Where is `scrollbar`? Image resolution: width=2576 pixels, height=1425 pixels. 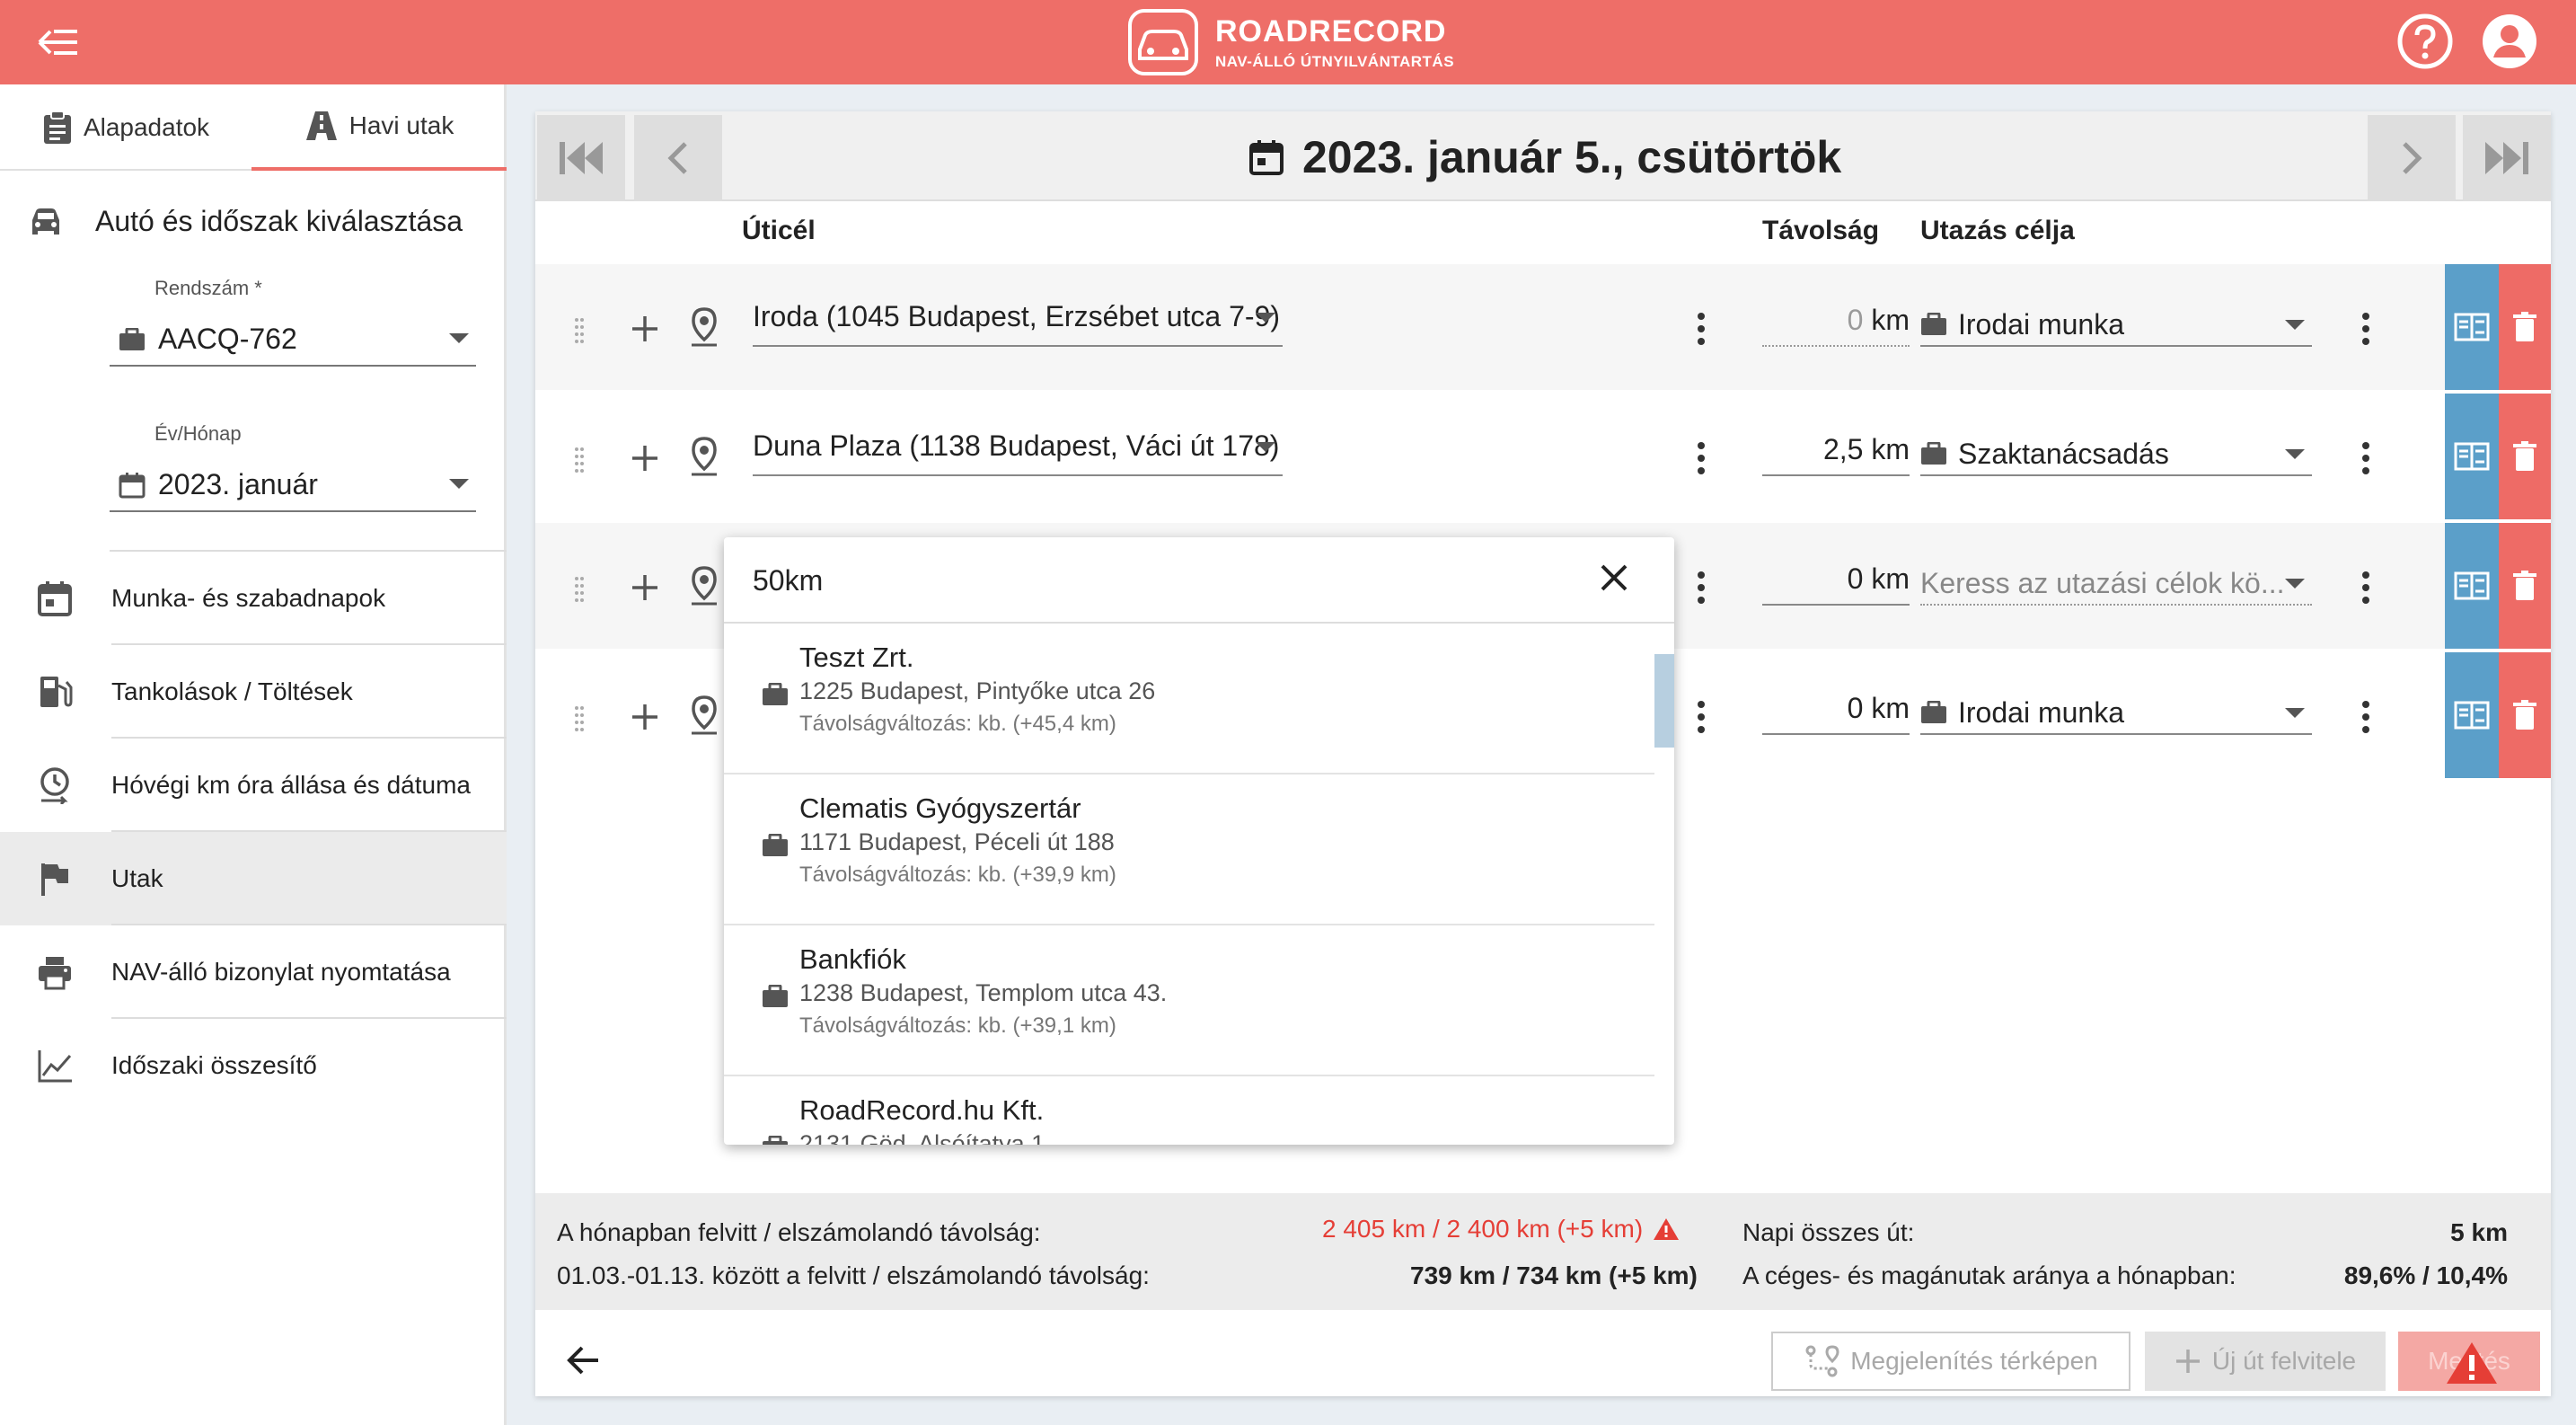 scrollbar is located at coordinates (1664, 701).